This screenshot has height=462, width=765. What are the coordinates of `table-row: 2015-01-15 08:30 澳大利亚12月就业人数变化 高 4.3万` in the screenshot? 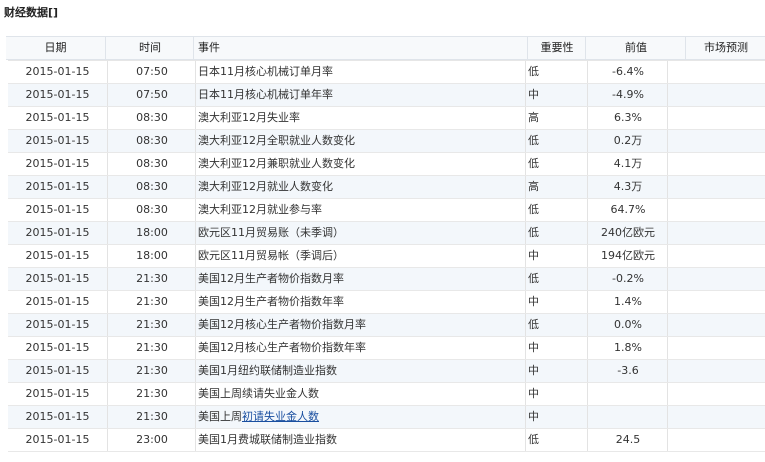 It's located at (386, 187).